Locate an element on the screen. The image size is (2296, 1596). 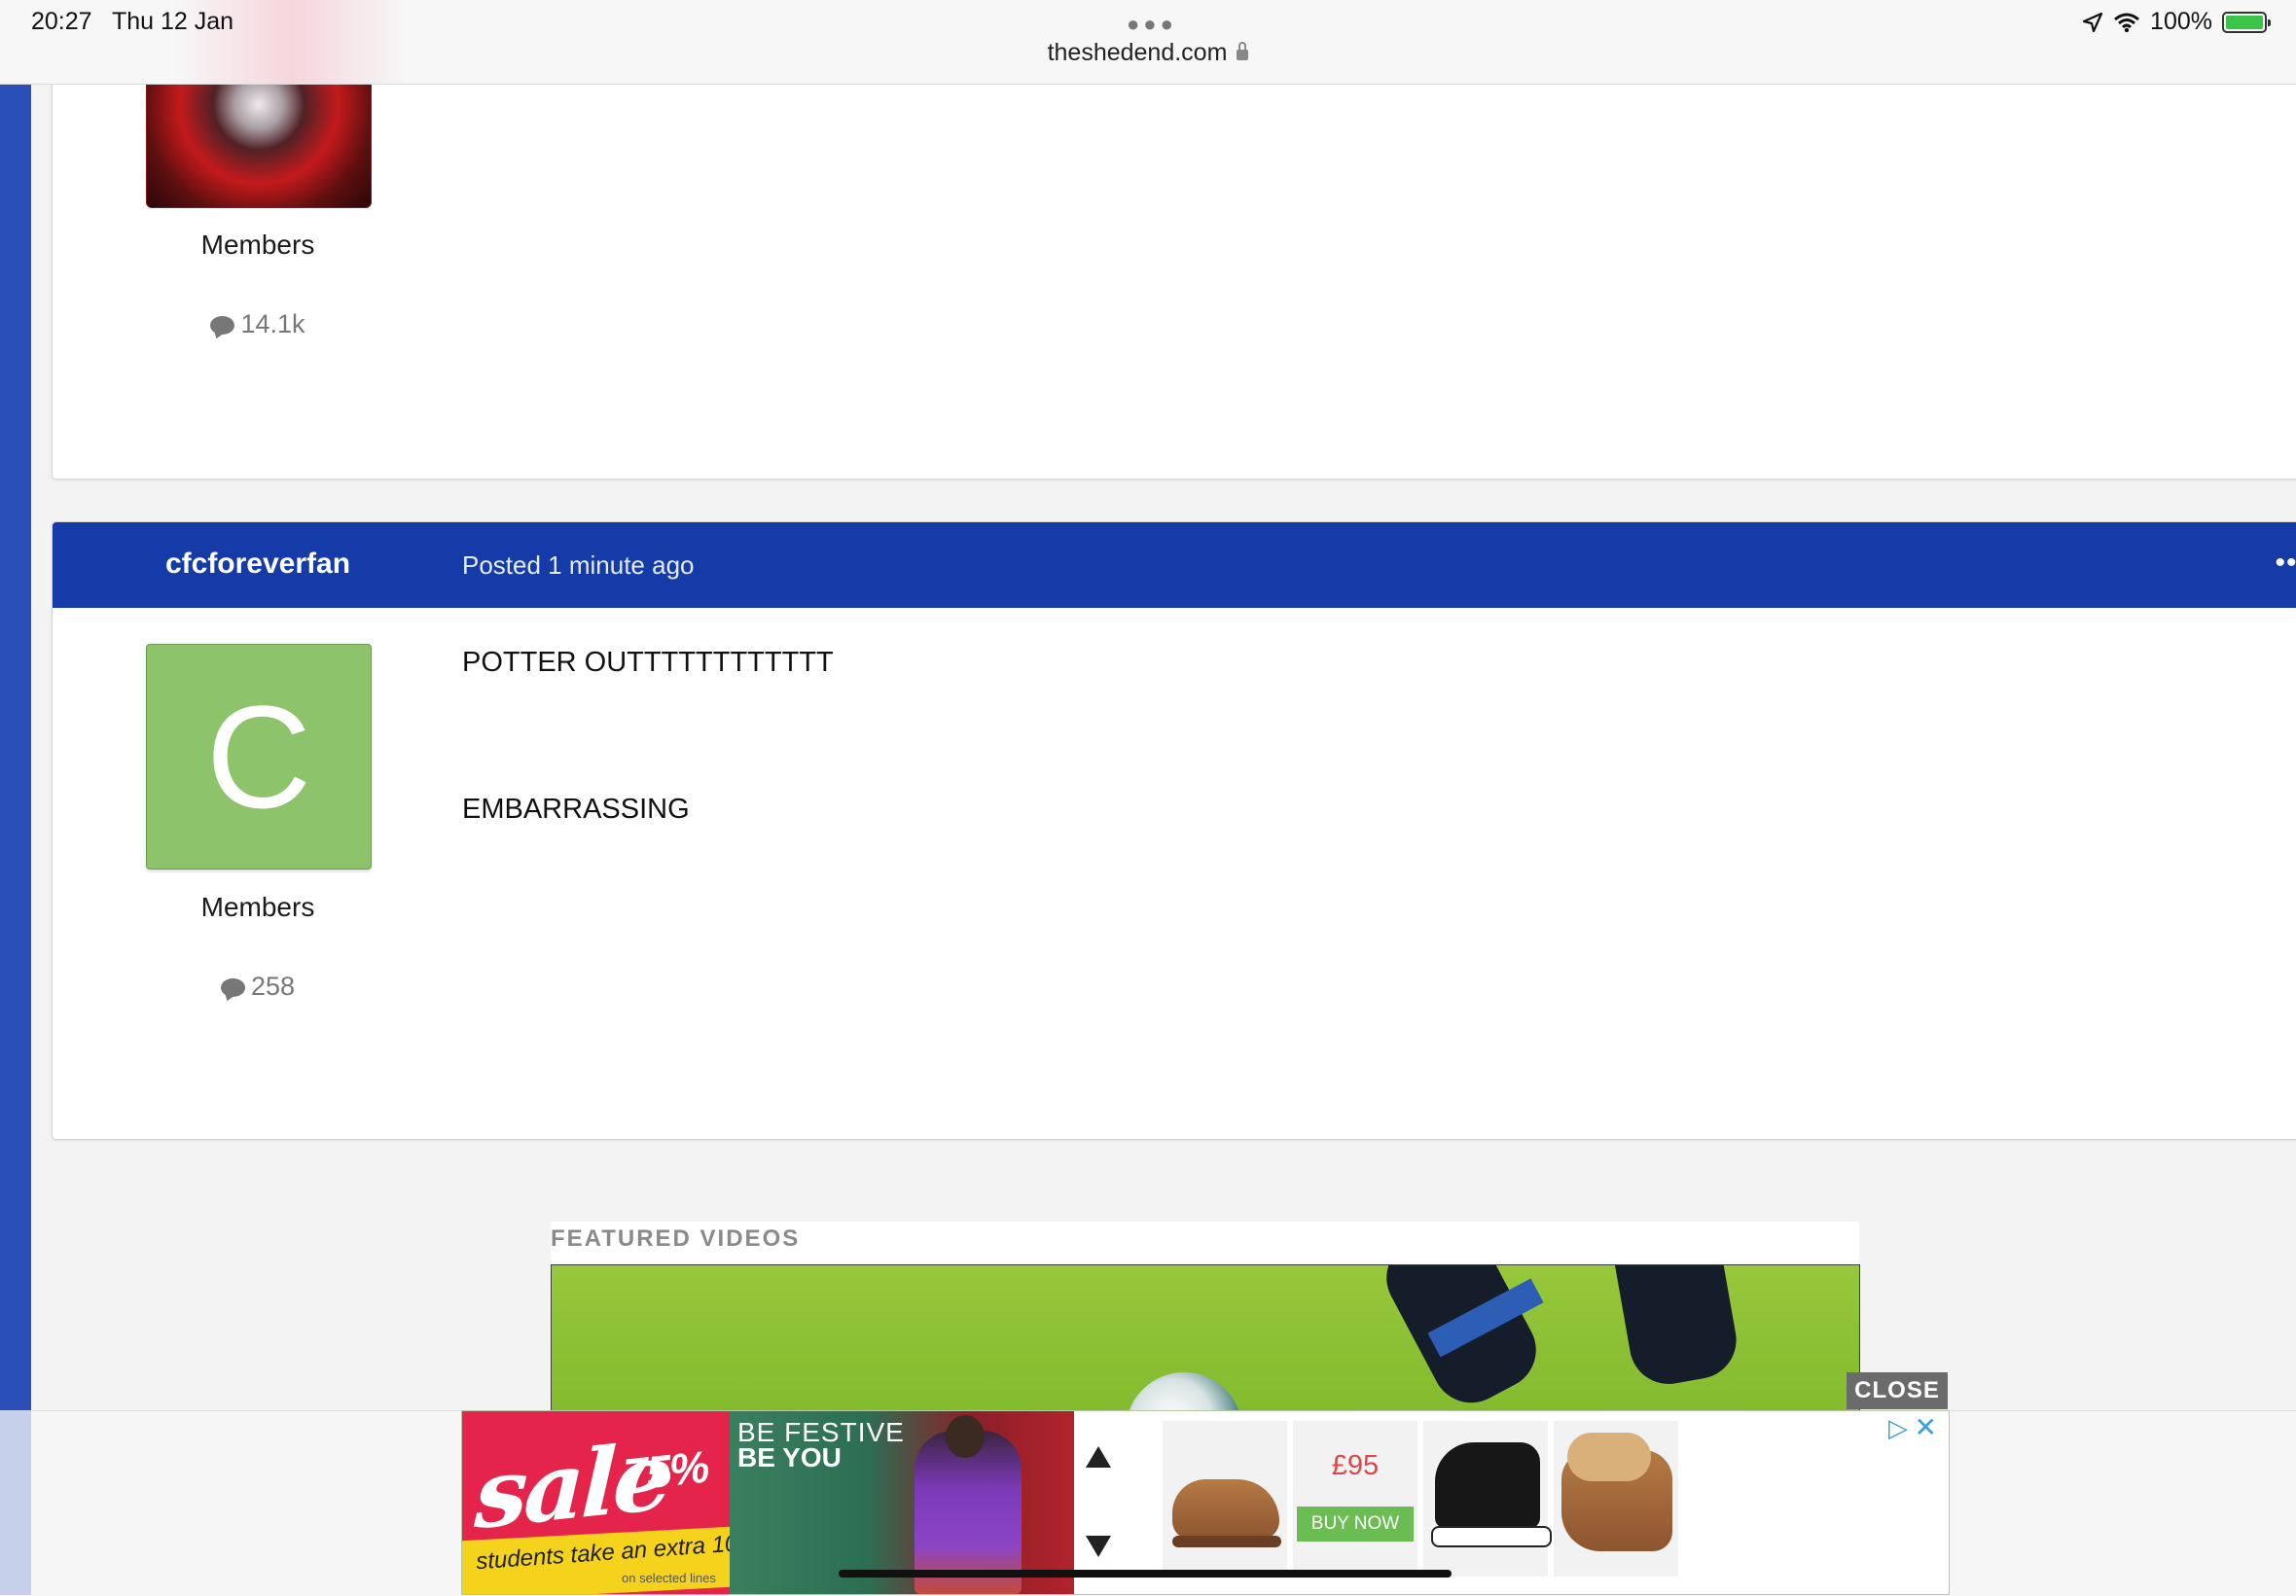
featured-videos-title: FEATURED VIDEOS is located at coordinates (676, 1238).